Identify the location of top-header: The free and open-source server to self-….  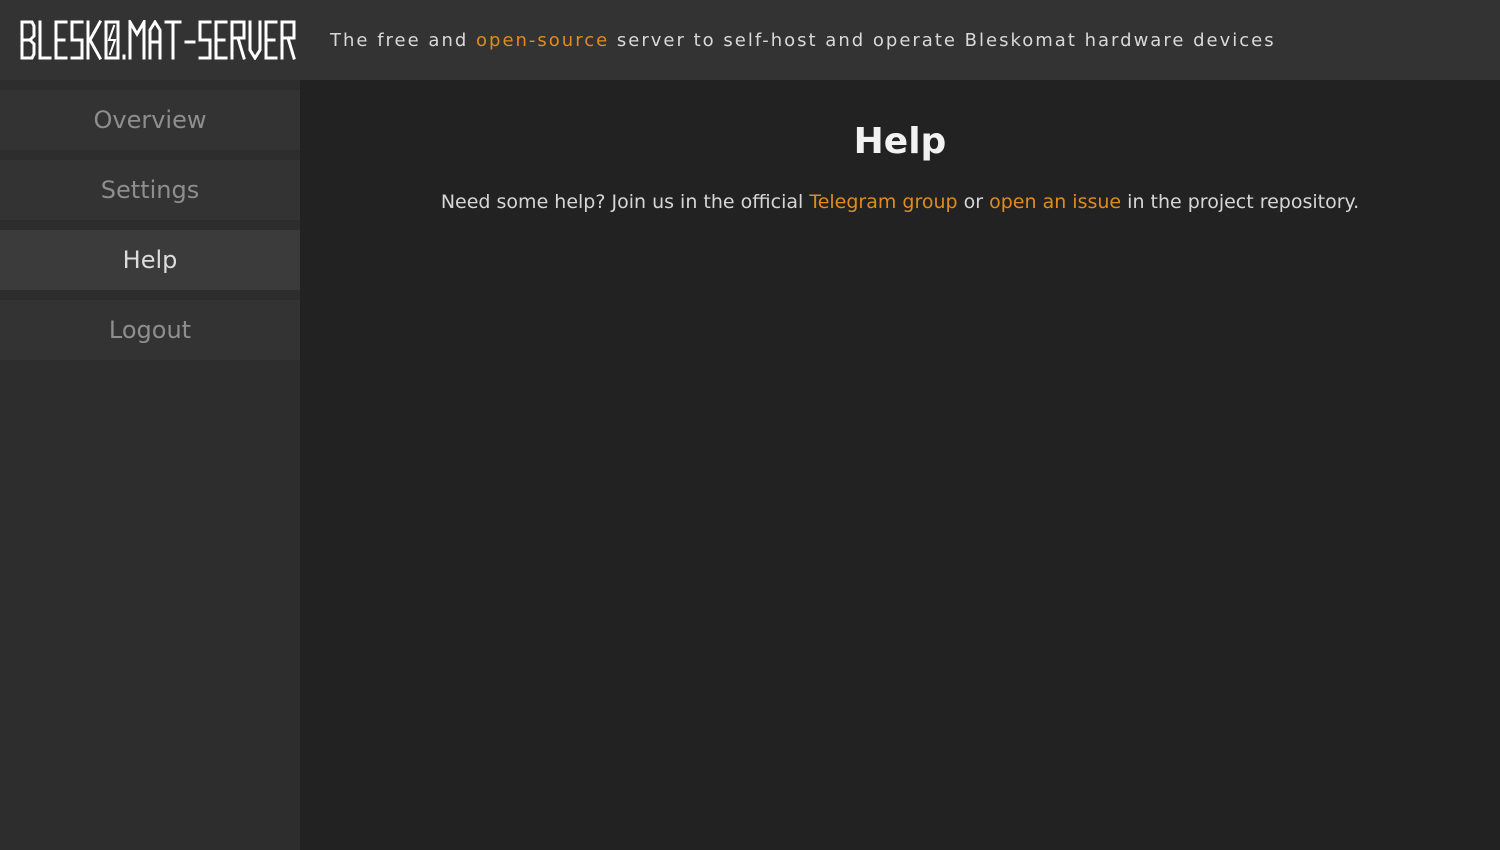
(750, 40).